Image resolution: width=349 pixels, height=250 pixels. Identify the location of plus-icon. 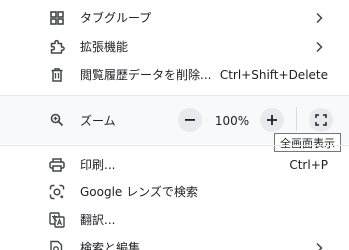
(272, 120).